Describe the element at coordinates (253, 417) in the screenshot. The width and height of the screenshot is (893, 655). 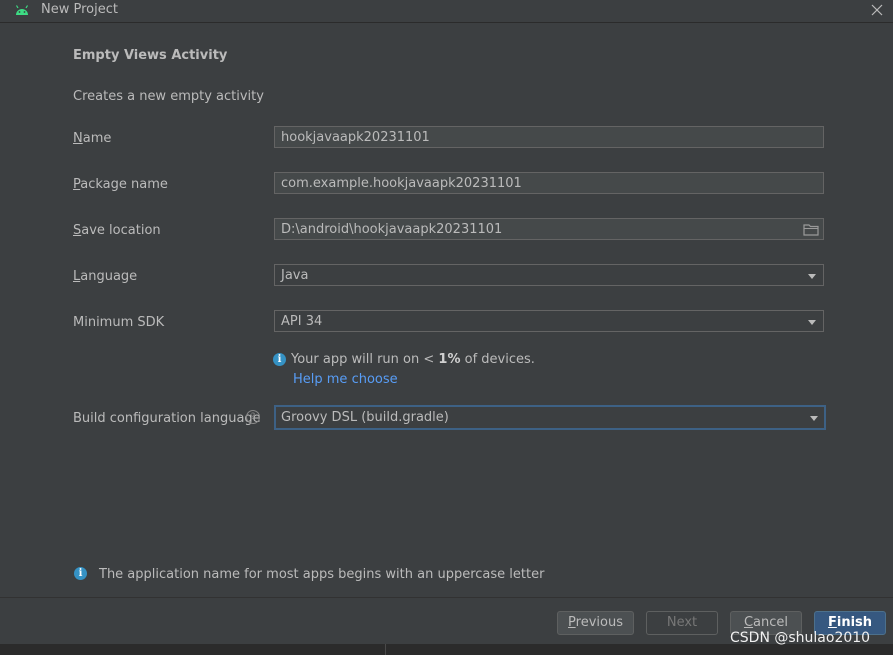
I see `help-icon: ?` at that location.